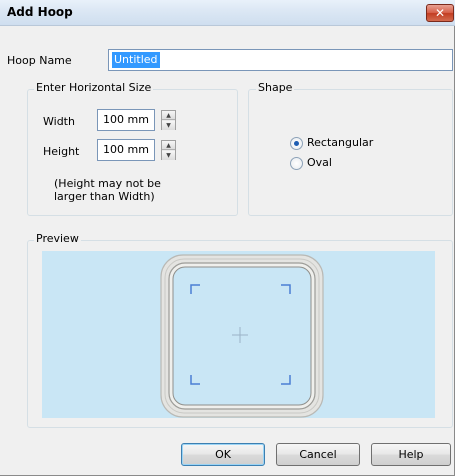 This screenshot has width=455, height=476. I want to click on shape-group-title: Shape, so click(275, 87).